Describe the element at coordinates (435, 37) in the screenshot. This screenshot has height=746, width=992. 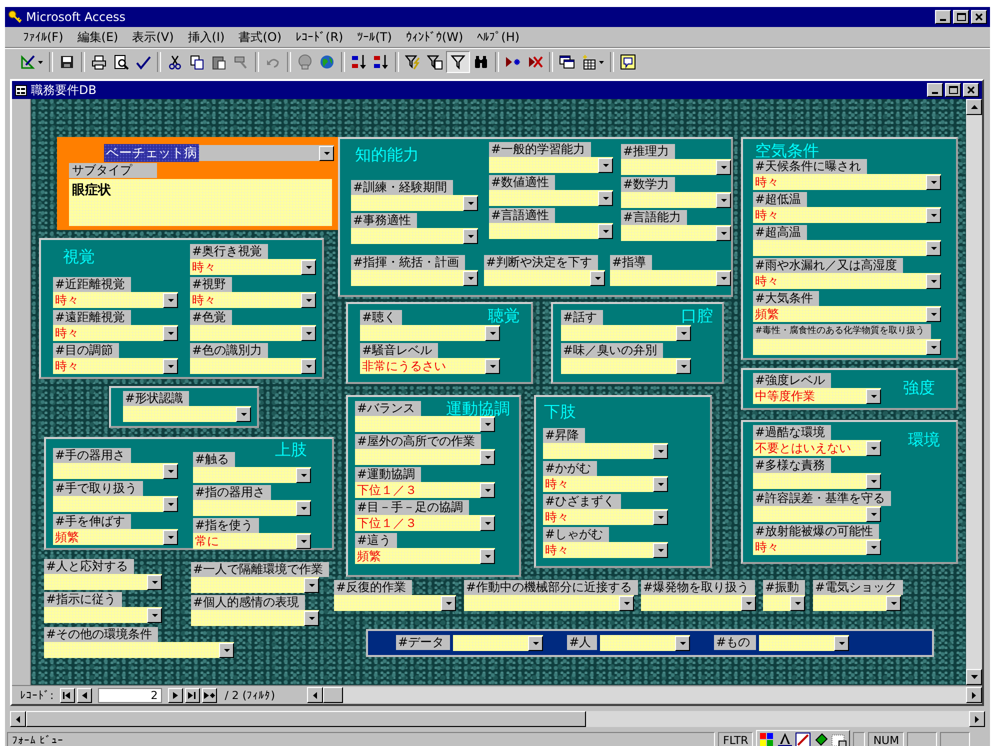
I see `menu-item: ｳｨﾝﾄﾞｳ(W)` at that location.